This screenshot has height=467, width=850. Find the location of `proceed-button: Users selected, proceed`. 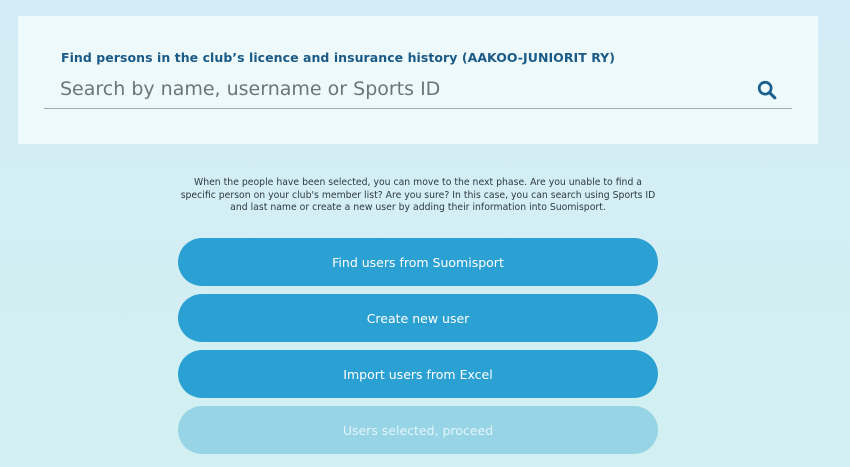

proceed-button: Users selected, proceed is located at coordinates (418, 430).